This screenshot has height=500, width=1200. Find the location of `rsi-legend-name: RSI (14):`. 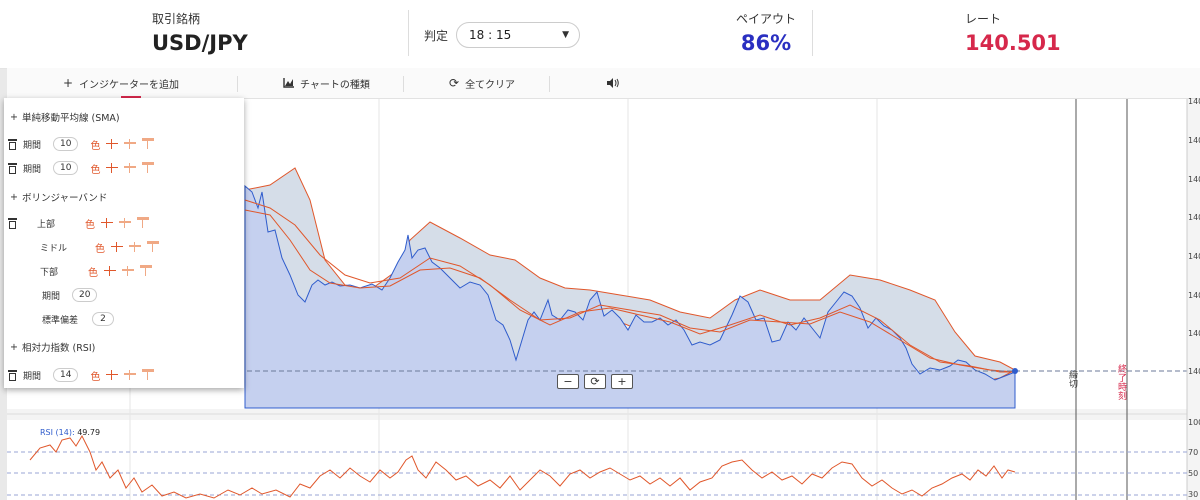

rsi-legend-name: RSI (14): is located at coordinates (57, 432).